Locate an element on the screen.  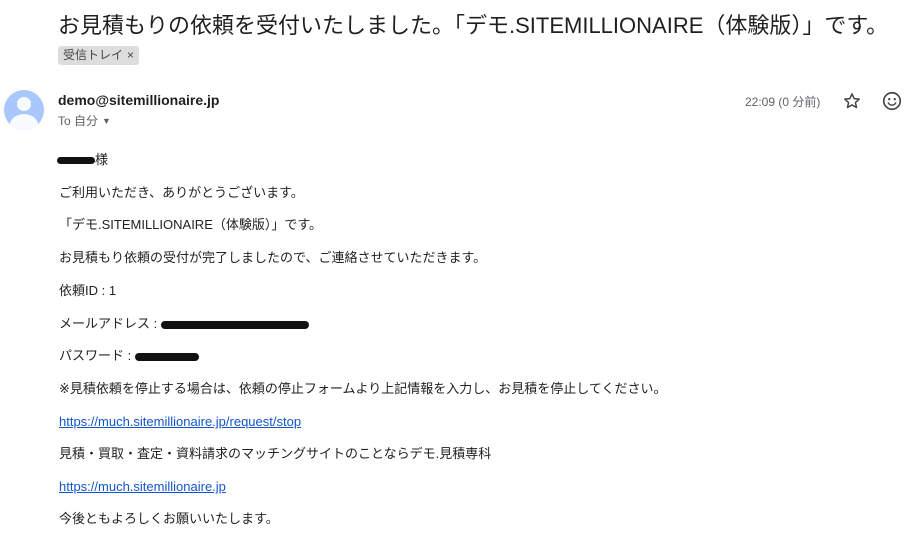
password-line: パスワード : is located at coordinates (129, 356).